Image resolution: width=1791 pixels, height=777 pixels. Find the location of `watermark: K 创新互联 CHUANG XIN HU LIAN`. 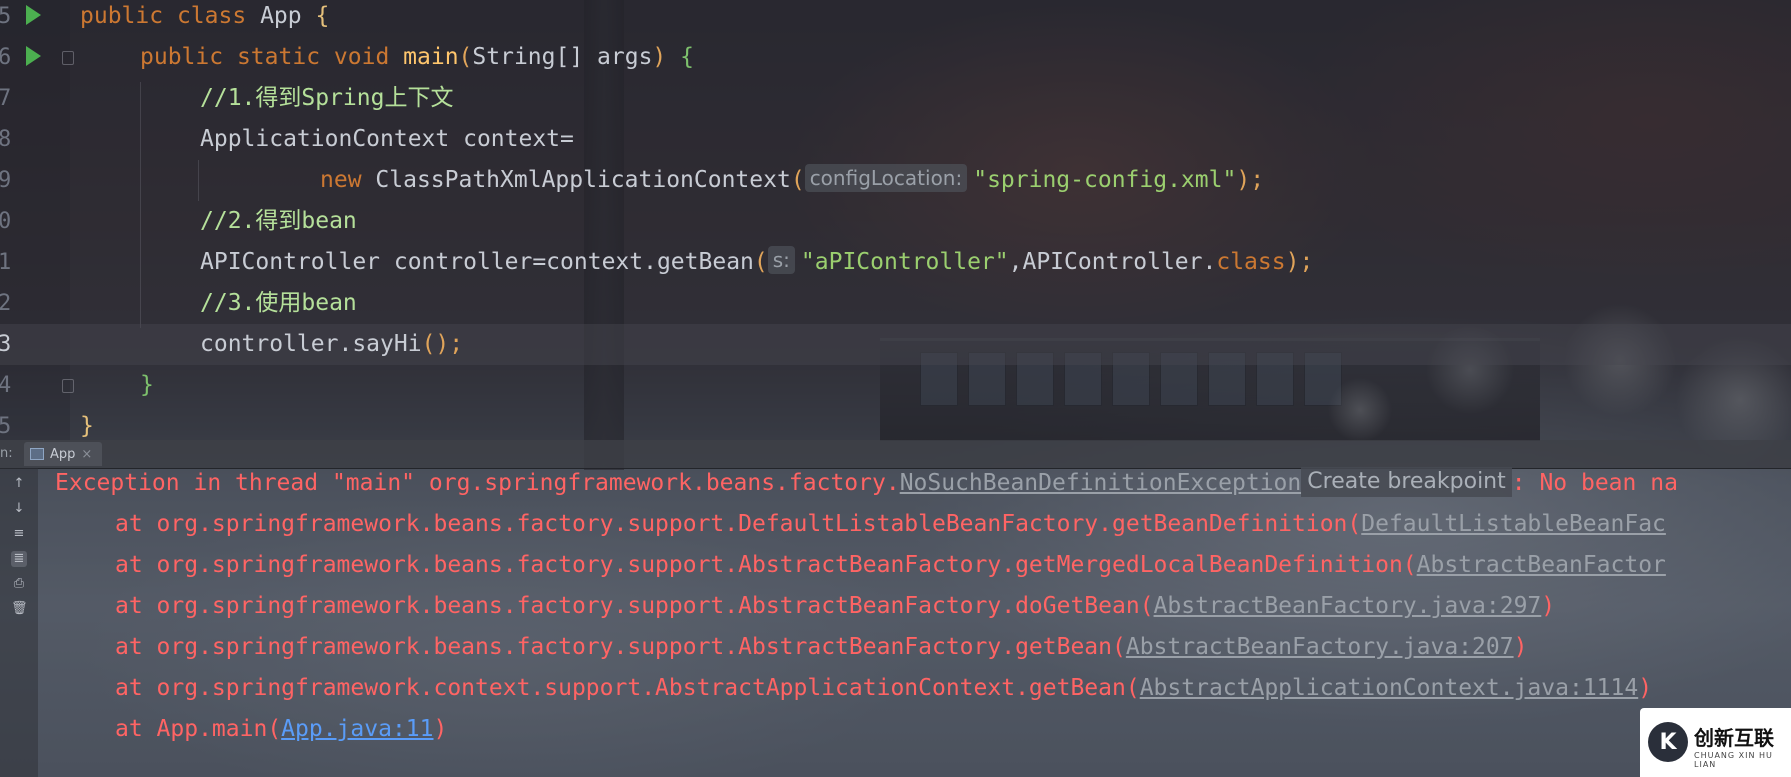

watermark: K 创新互联 CHUANG XIN HU LIAN is located at coordinates (1715, 742).